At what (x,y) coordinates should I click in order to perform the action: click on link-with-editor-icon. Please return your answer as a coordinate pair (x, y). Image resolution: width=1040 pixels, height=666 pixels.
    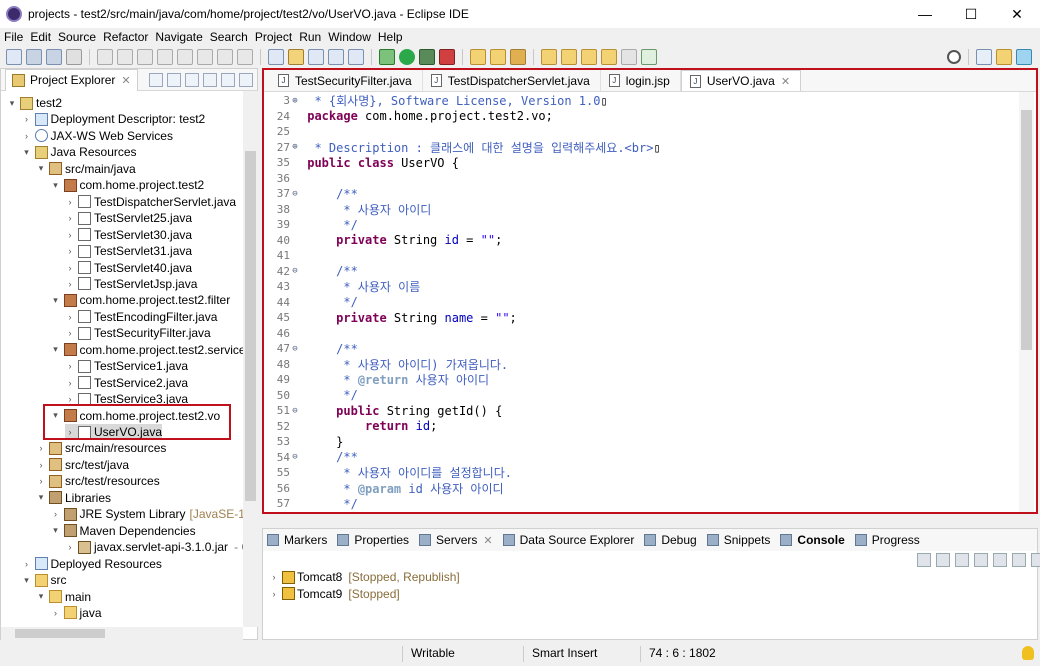
    Looking at the image, I should click on (174, 80).